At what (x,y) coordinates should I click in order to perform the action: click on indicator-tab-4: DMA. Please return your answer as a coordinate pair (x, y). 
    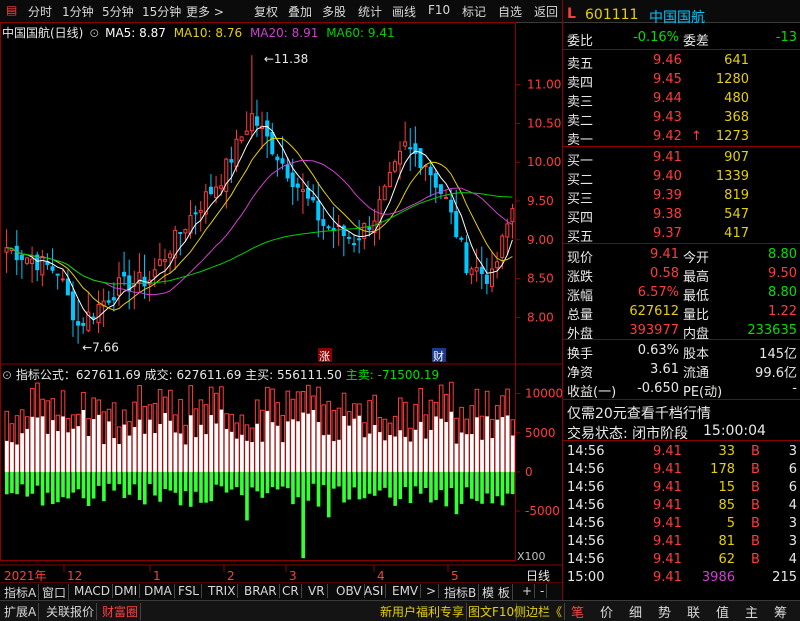
    Looking at the image, I should click on (158, 591).